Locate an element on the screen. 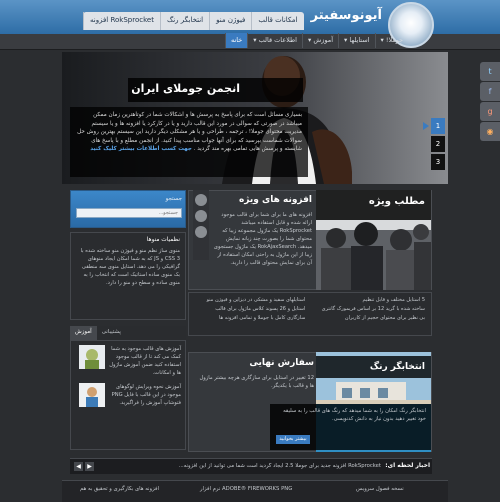 The width and height of the screenshot is (500, 502). feature-icons-column is located at coordinates (201, 225).